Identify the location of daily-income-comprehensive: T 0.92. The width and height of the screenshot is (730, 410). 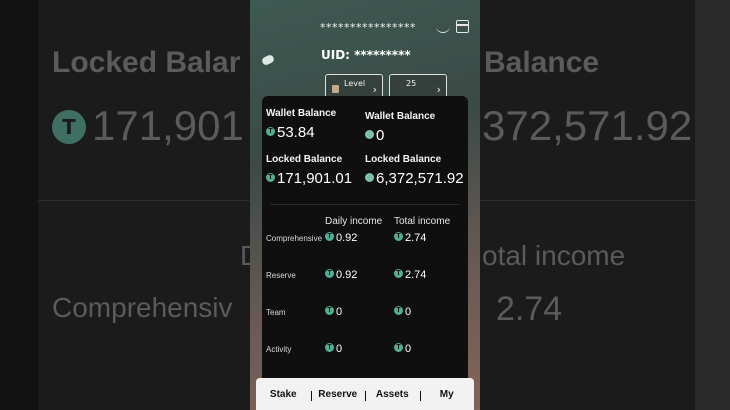
(341, 237).